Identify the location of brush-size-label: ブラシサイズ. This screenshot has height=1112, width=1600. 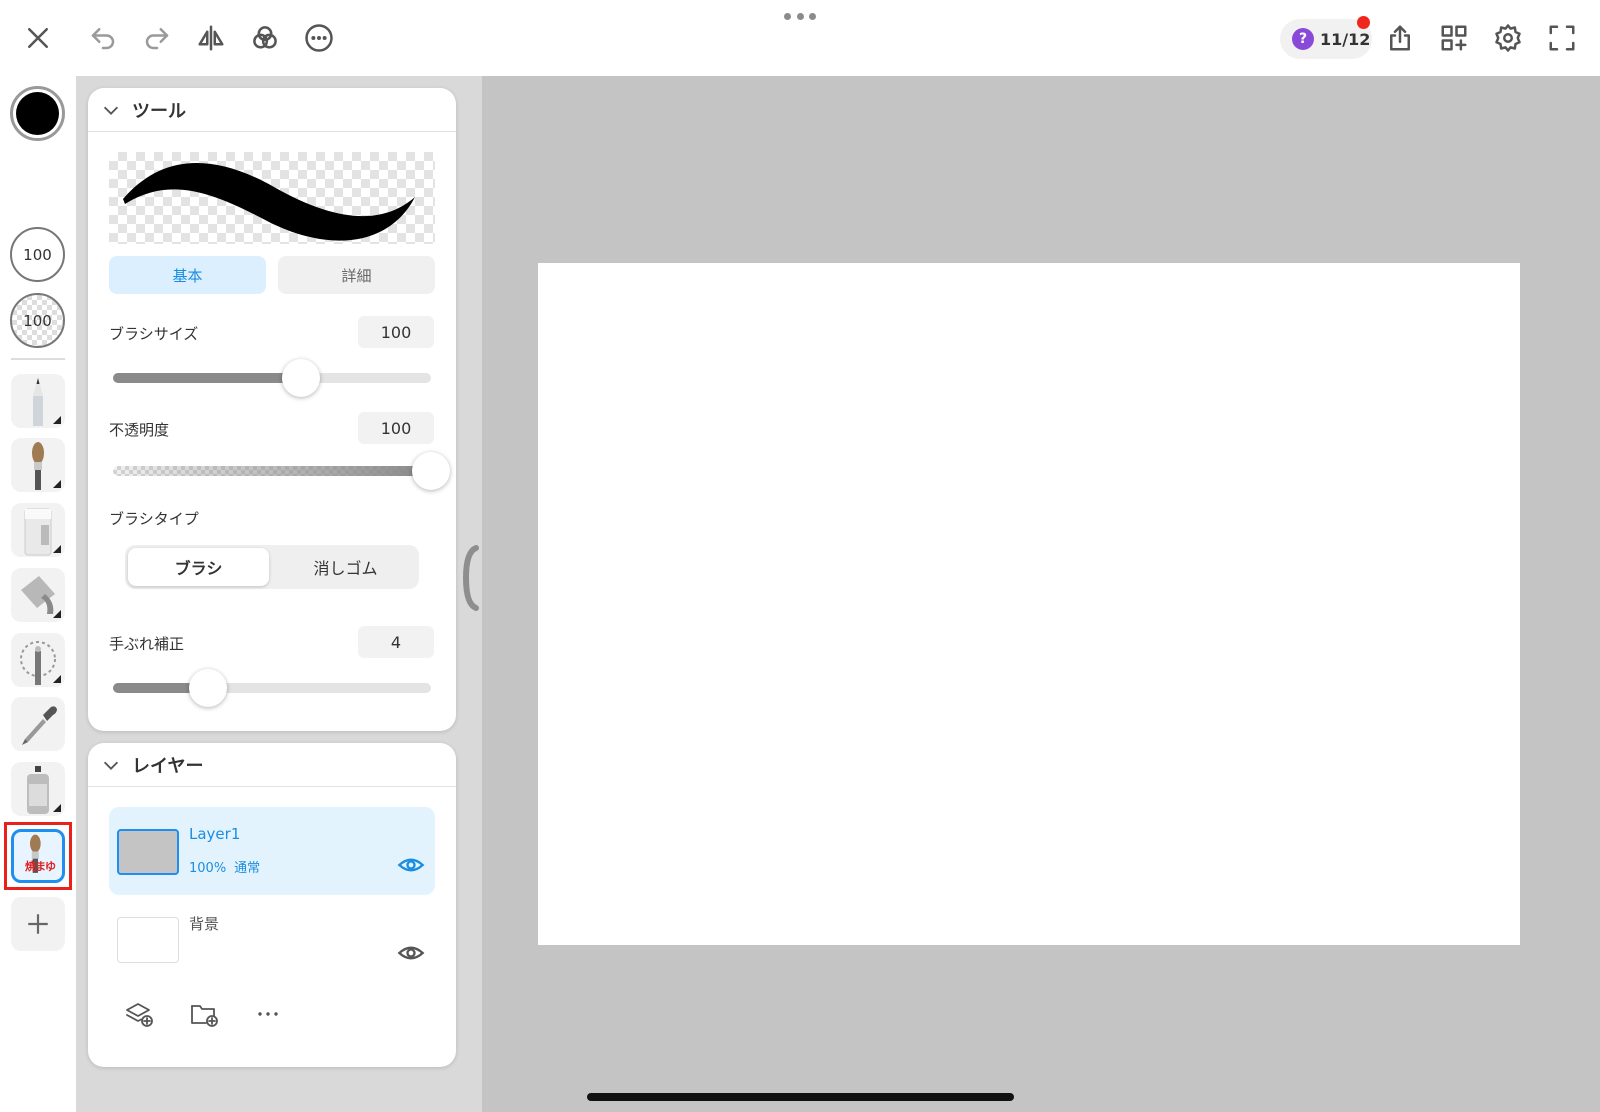
(154, 334).